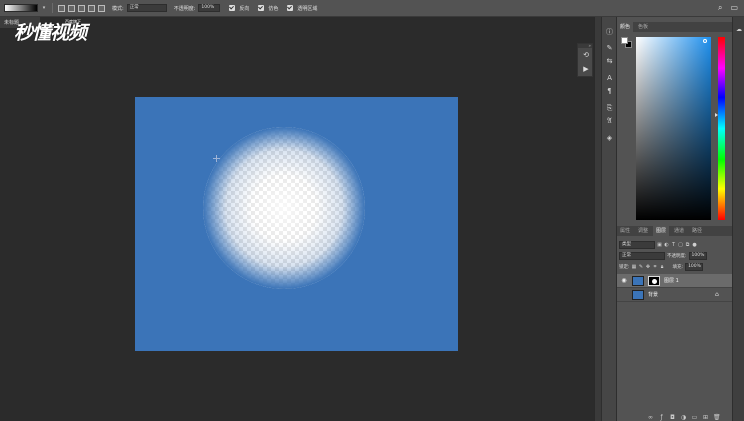 This screenshot has height=421, width=744. Describe the element at coordinates (624, 281) in the screenshot. I see `visibility-eye-icon: ◉` at that location.